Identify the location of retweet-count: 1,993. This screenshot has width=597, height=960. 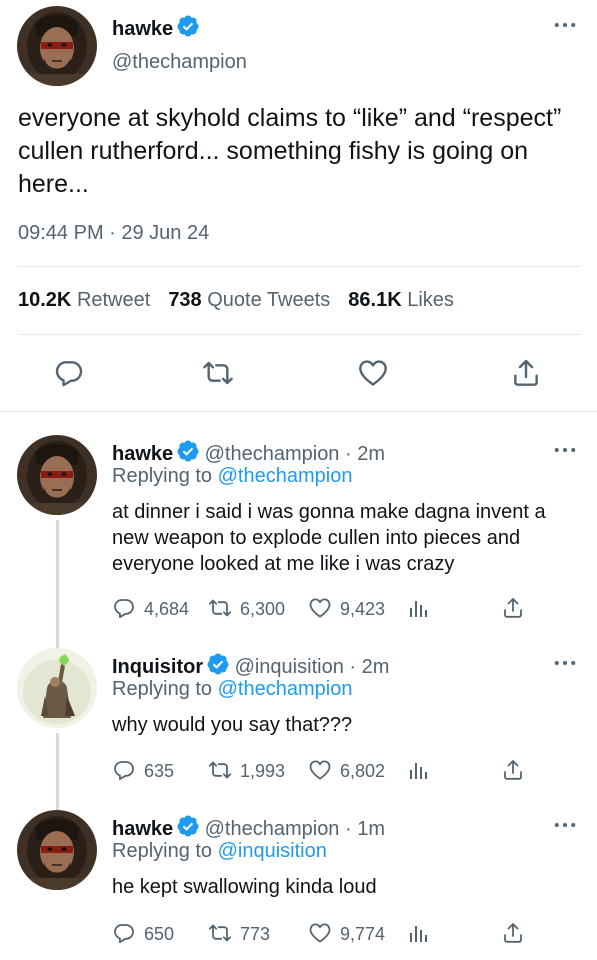
(263, 771).